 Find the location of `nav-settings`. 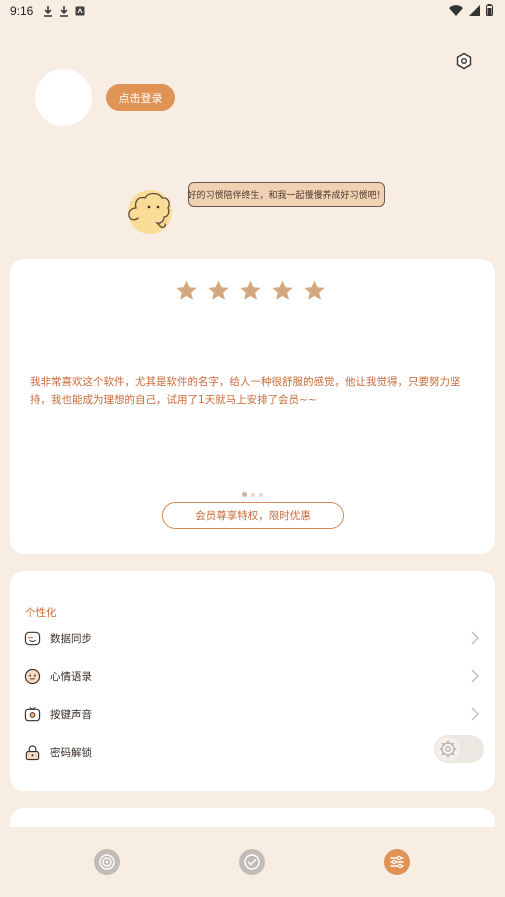

nav-settings is located at coordinates (397, 862).